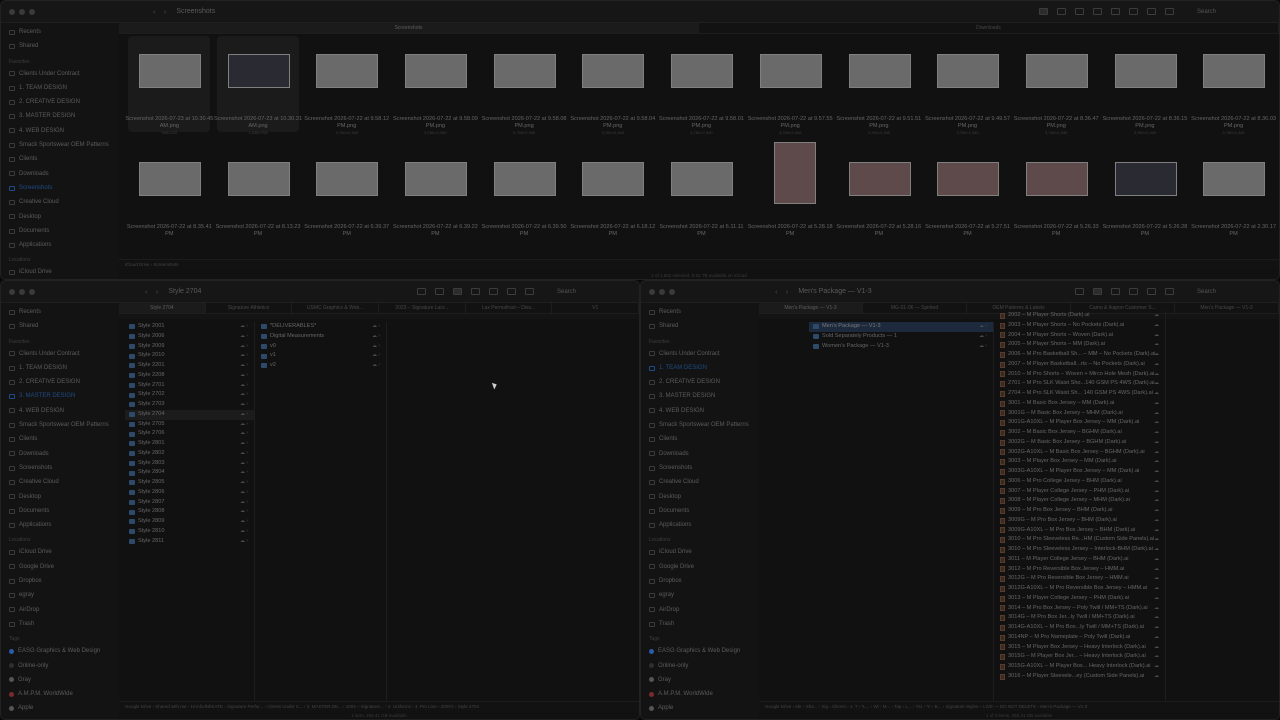 The image size is (1280, 720). I want to click on search-field: Search, so click(1232, 292).